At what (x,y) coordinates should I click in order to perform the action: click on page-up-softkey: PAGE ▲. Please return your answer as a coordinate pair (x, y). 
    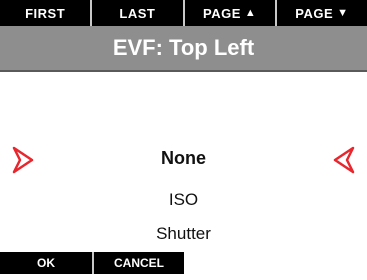
    Looking at the image, I should click on (228, 13).